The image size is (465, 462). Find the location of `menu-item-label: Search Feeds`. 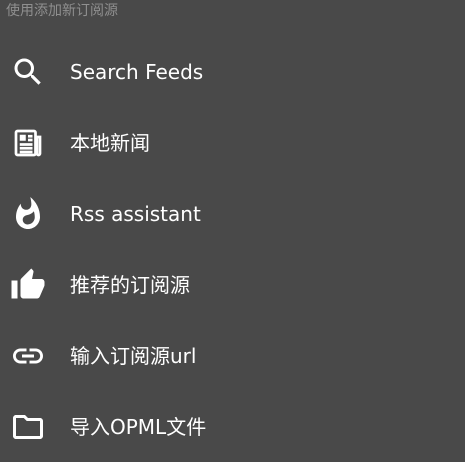

menu-item-label: Search Feeds is located at coordinates (137, 71).